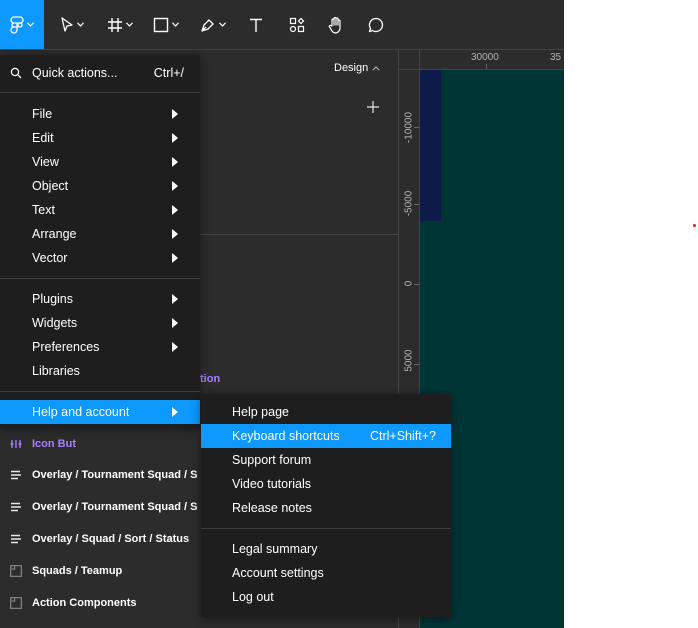 Image resolution: width=698 pixels, height=628 pixels. Describe the element at coordinates (485, 57) in the screenshot. I see `ruler-tick-label: 30000` at that location.